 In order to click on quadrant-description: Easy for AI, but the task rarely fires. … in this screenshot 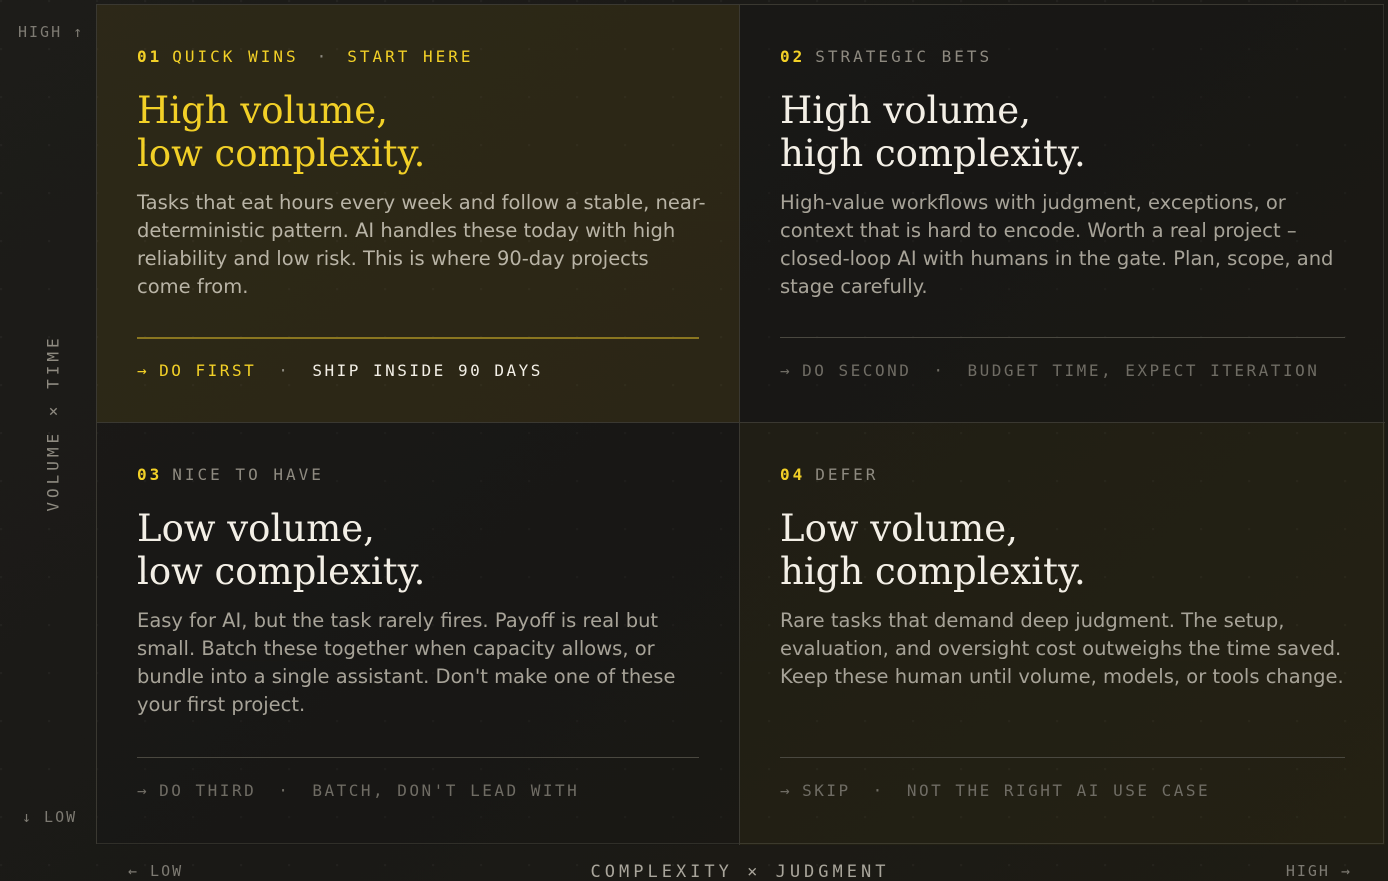, I will do `click(406, 662)`.